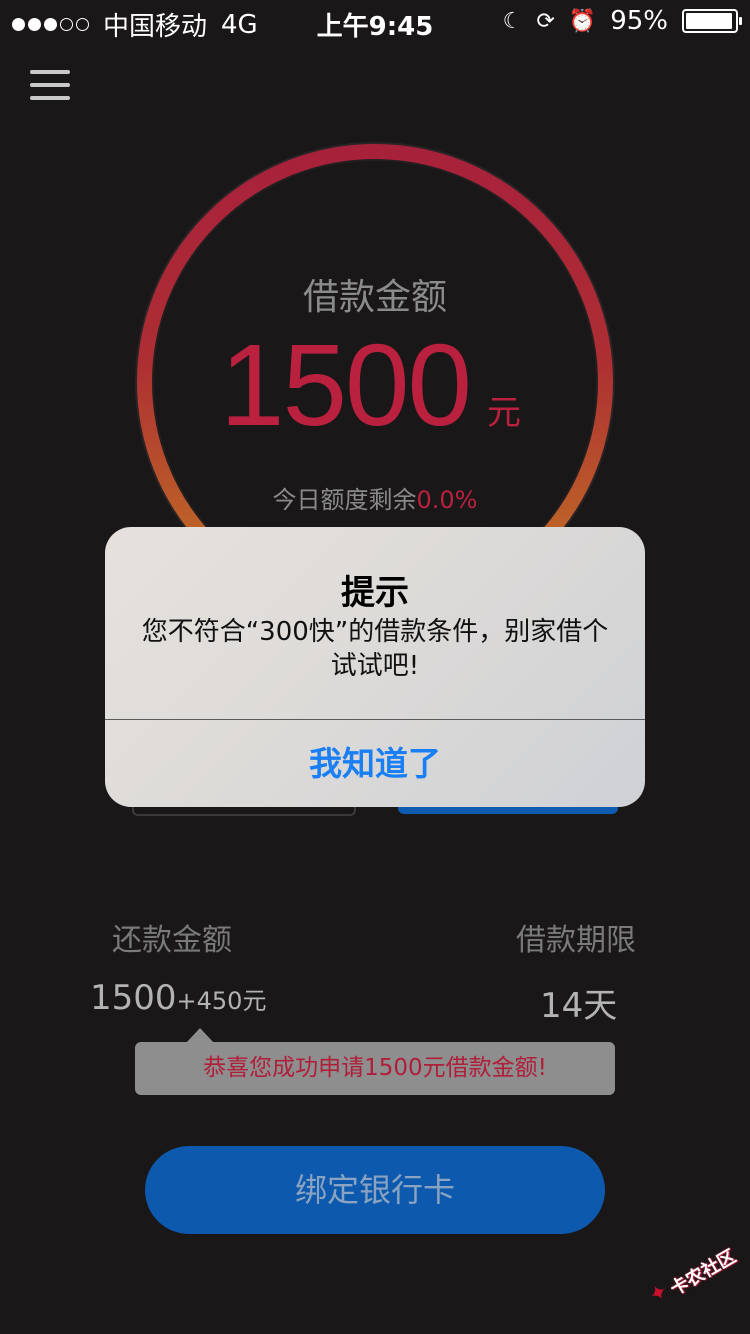  Describe the element at coordinates (579, 1006) in the screenshot. I see `loan-term-value: 14天` at that location.